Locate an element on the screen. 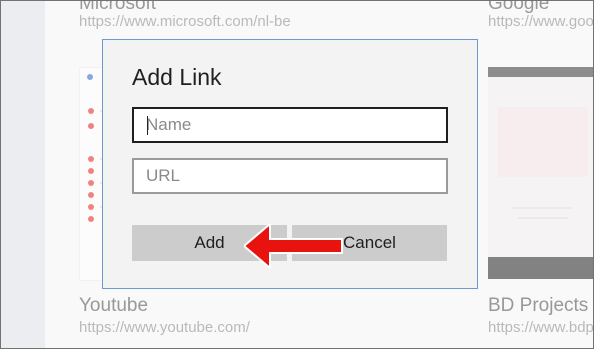  name-input is located at coordinates (290, 125).